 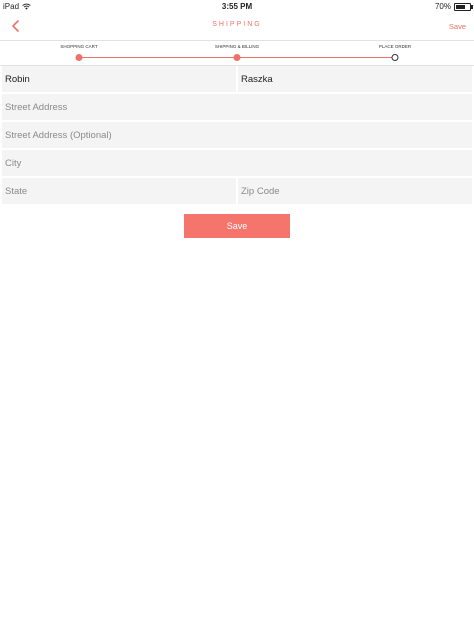 I want to click on last-name-value: Raszka, so click(x=257, y=79).